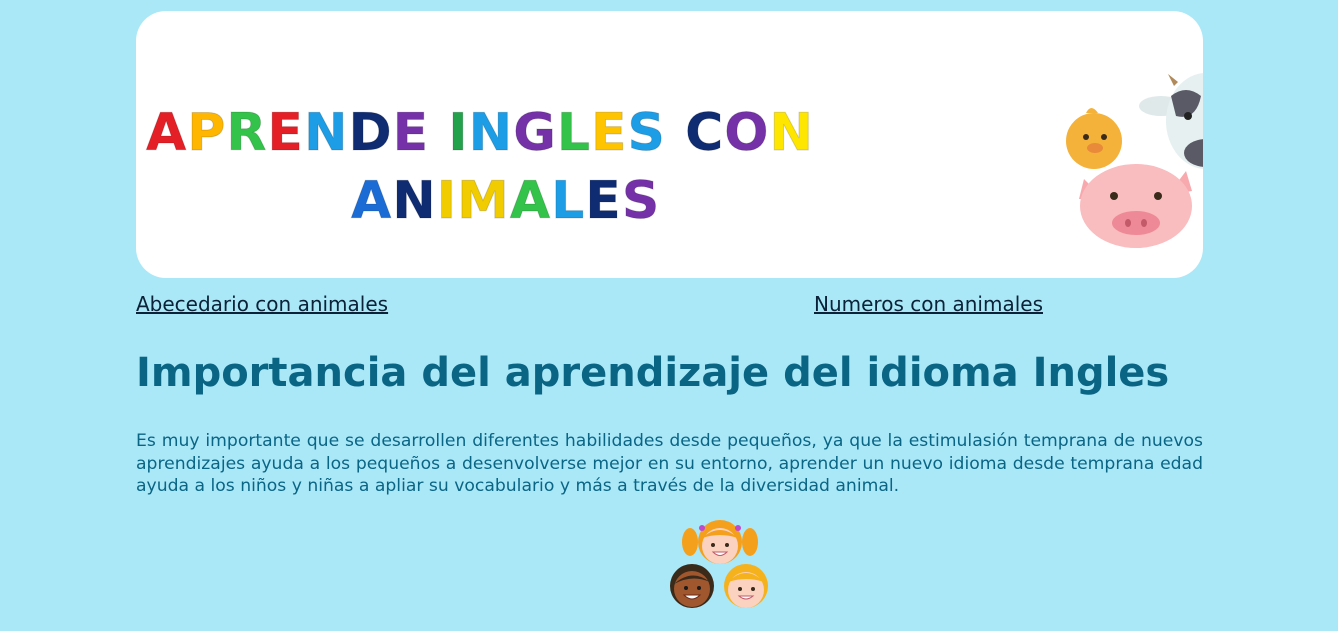 Image resolution: width=1338 pixels, height=631 pixels. I want to click on kids-faces-icon, so click(719, 564).